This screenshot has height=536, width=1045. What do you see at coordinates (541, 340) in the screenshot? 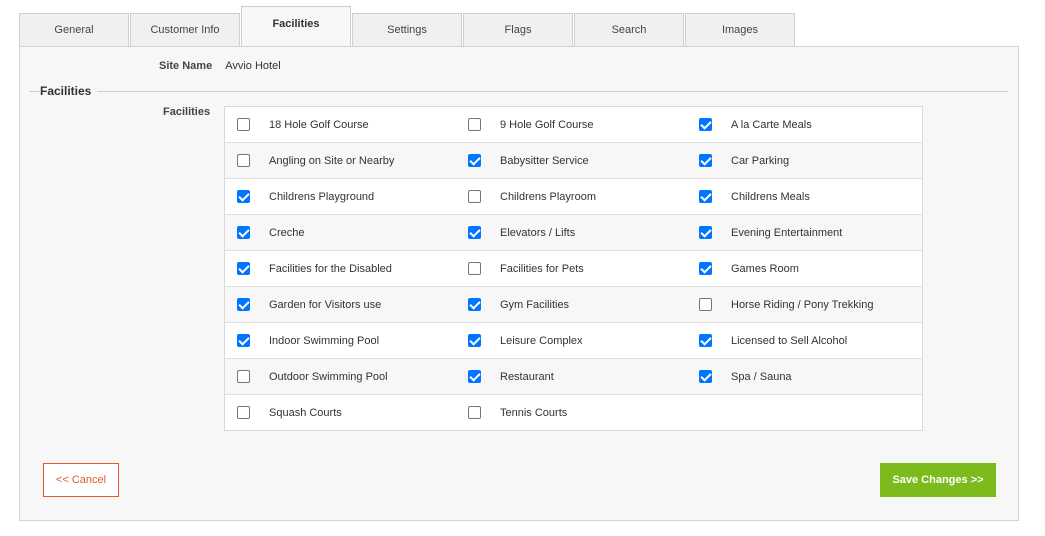
I see `facility-label: Leisure Complex` at bounding box center [541, 340].